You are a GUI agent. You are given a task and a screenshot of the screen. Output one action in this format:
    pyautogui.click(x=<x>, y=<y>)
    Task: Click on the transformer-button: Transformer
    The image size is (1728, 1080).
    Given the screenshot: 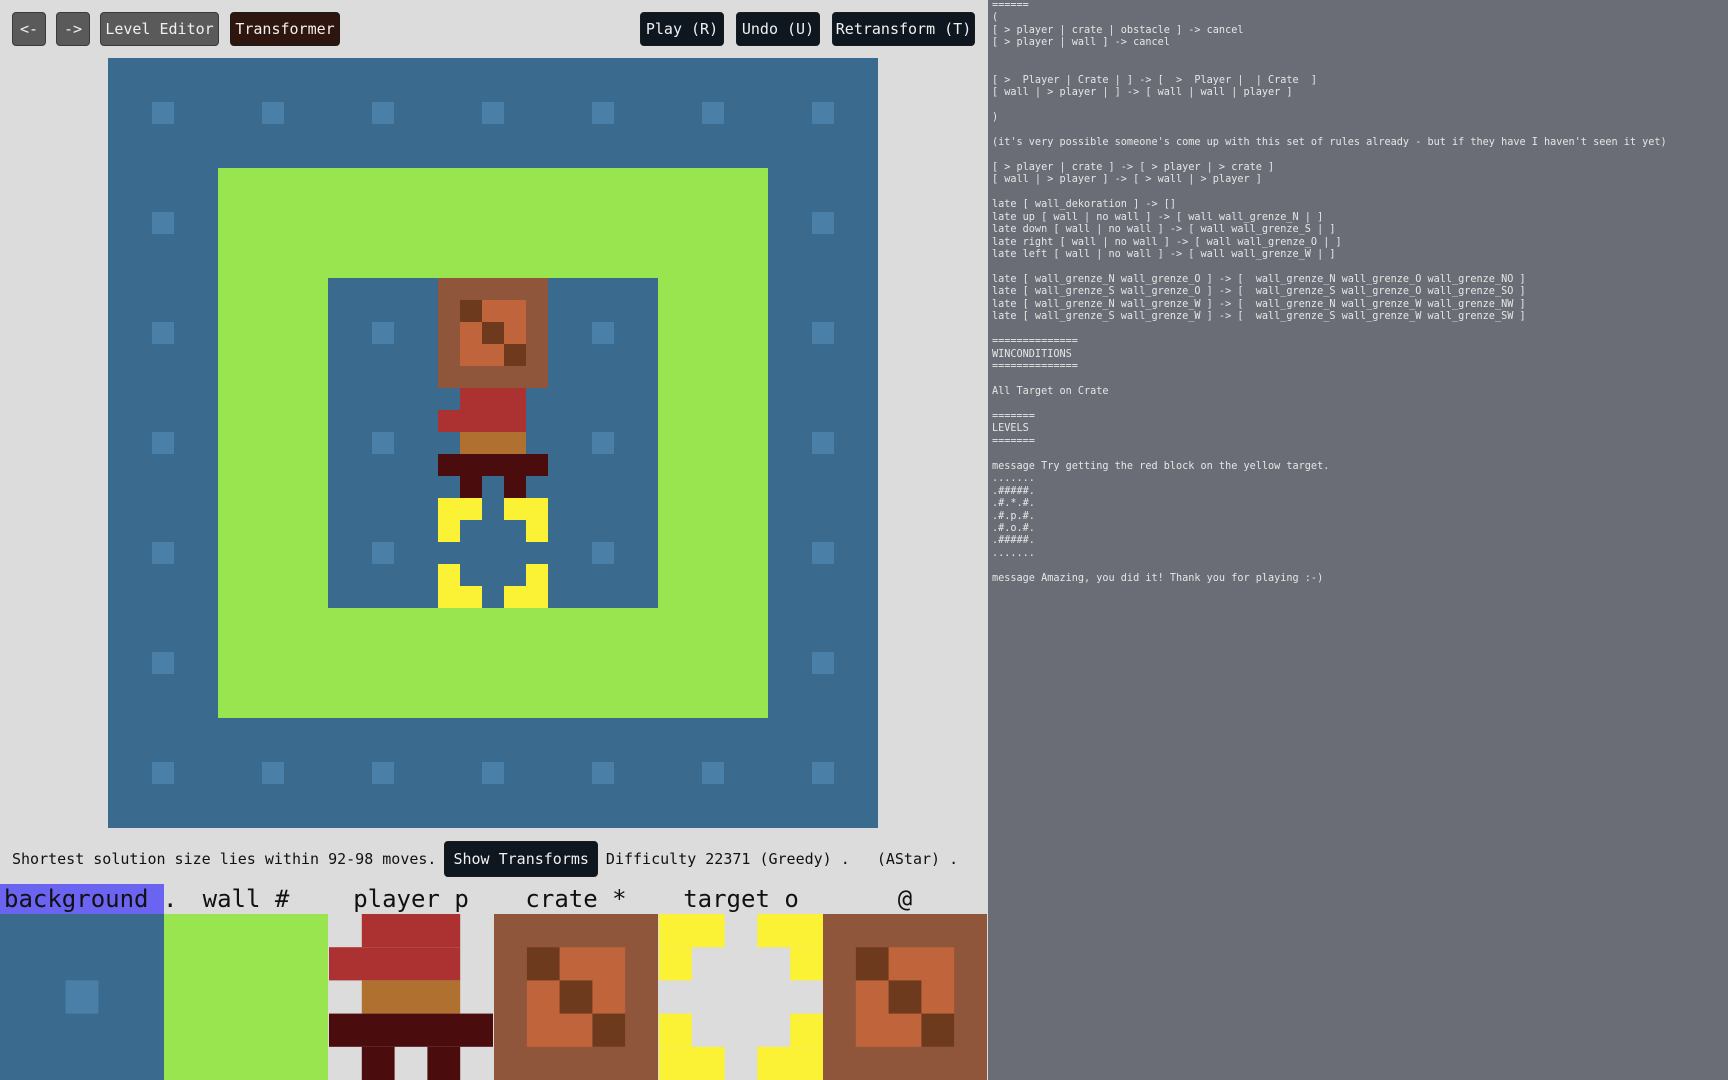 What is the action you would take?
    pyautogui.click(x=285, y=29)
    